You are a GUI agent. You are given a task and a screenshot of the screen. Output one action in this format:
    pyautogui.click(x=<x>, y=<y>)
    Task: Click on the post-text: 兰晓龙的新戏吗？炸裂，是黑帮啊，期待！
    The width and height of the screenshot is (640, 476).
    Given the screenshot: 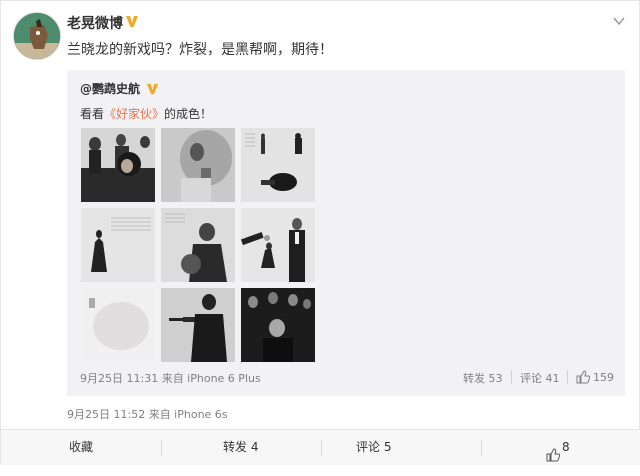 What is the action you would take?
    pyautogui.click(x=200, y=50)
    